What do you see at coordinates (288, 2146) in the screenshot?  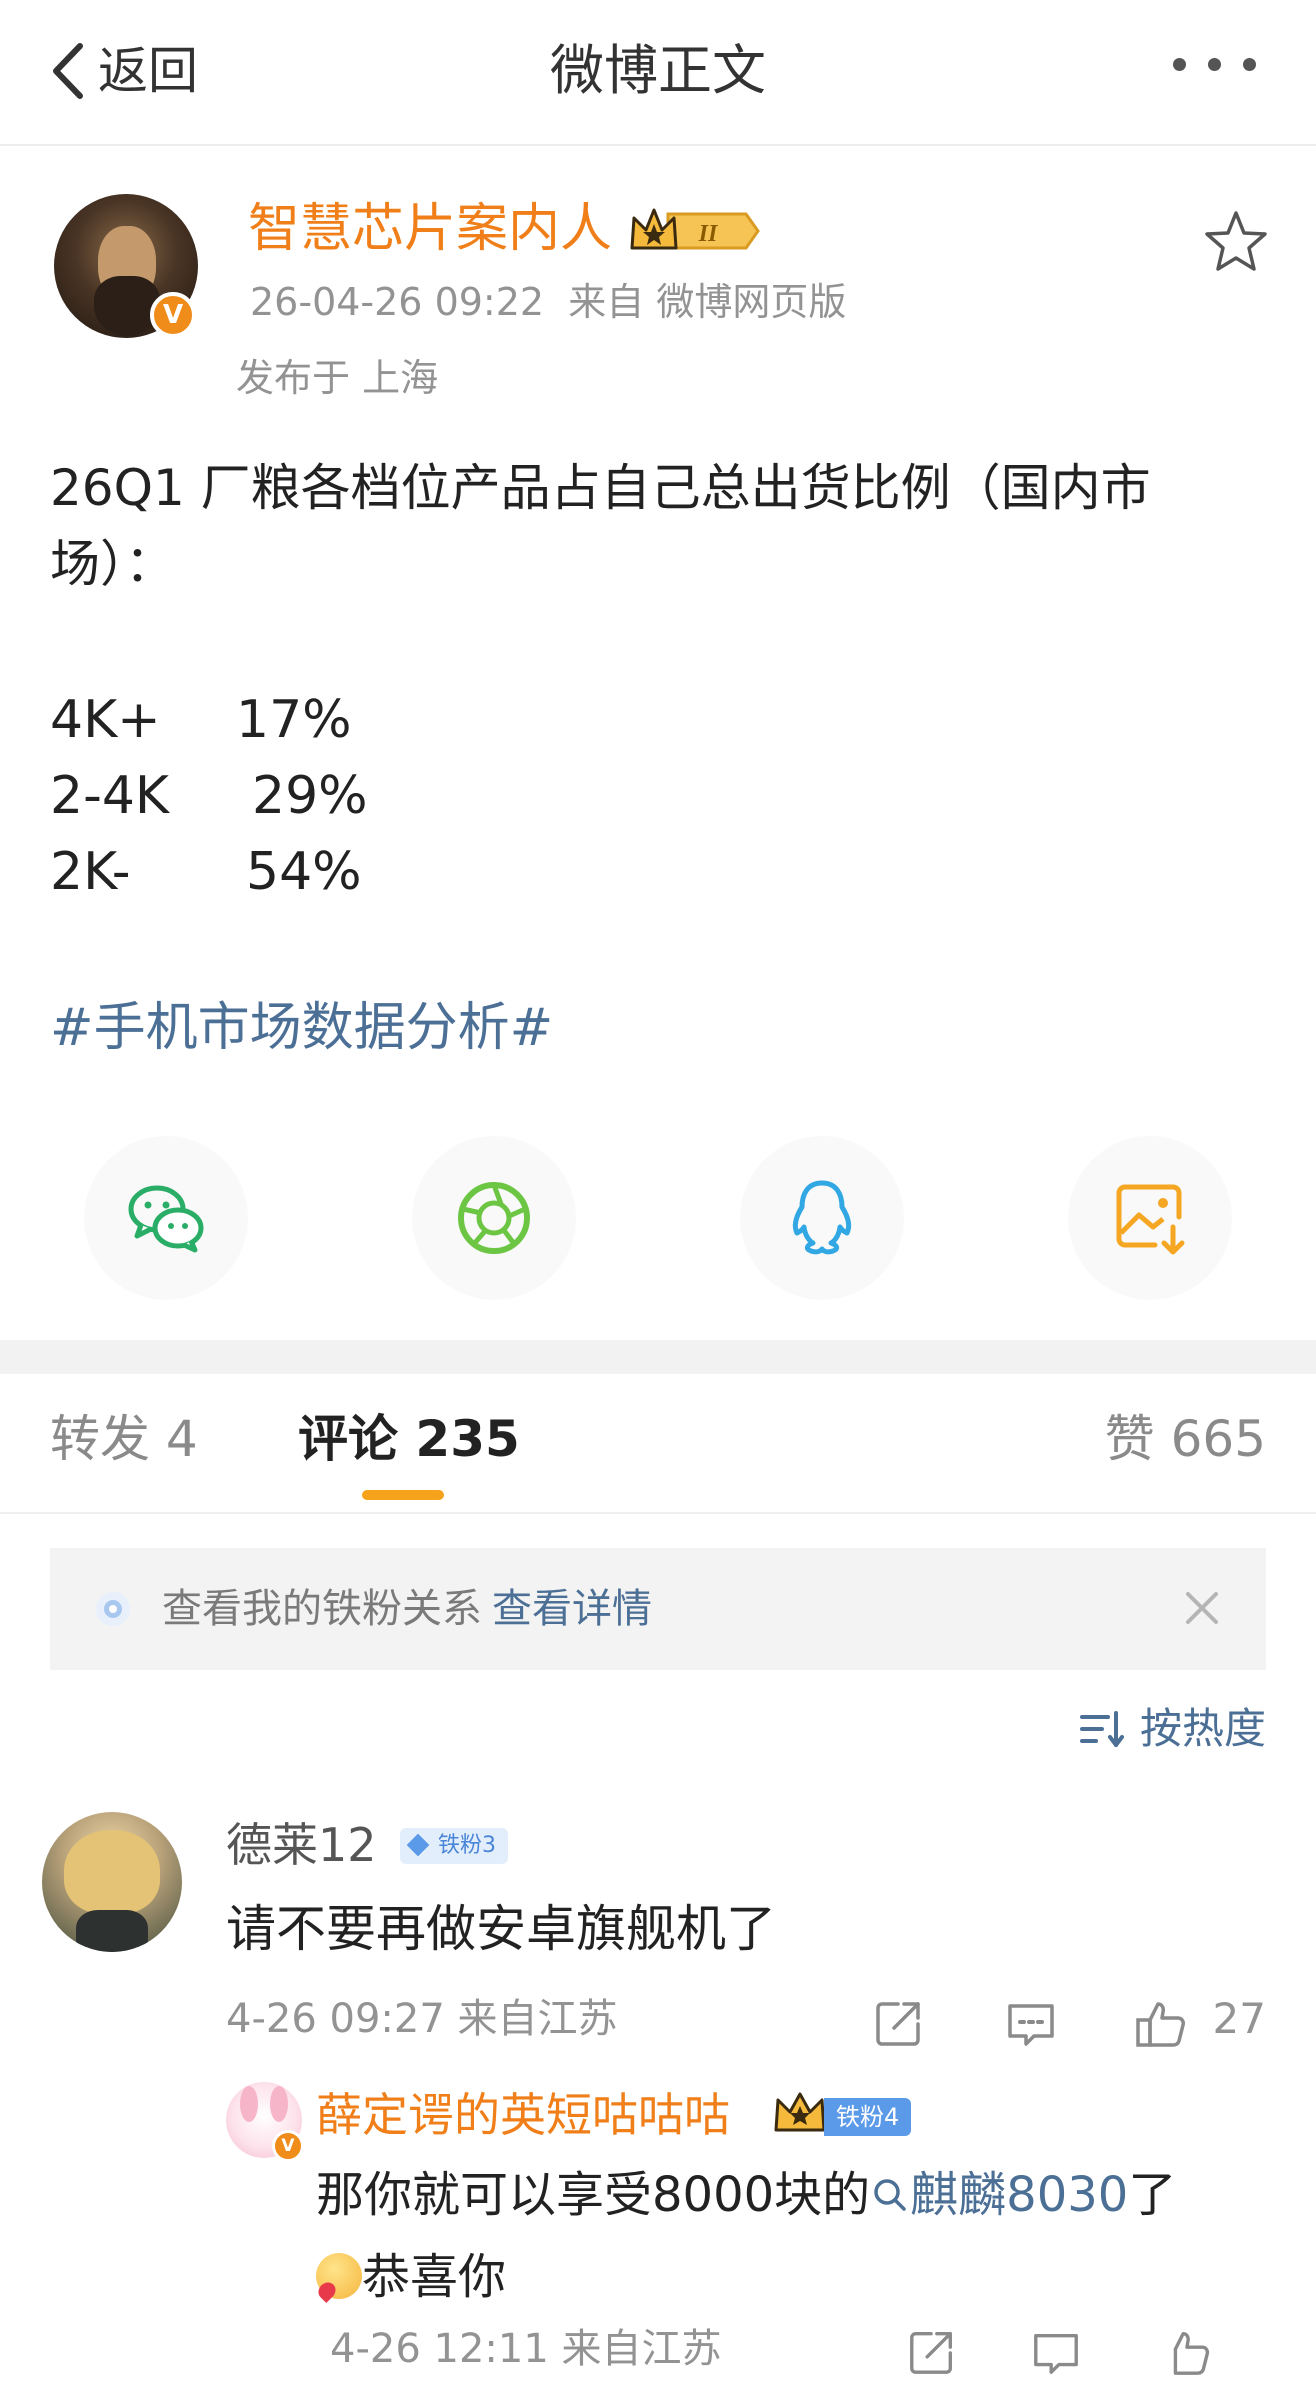 I see `reply-verified-badge: V` at bounding box center [288, 2146].